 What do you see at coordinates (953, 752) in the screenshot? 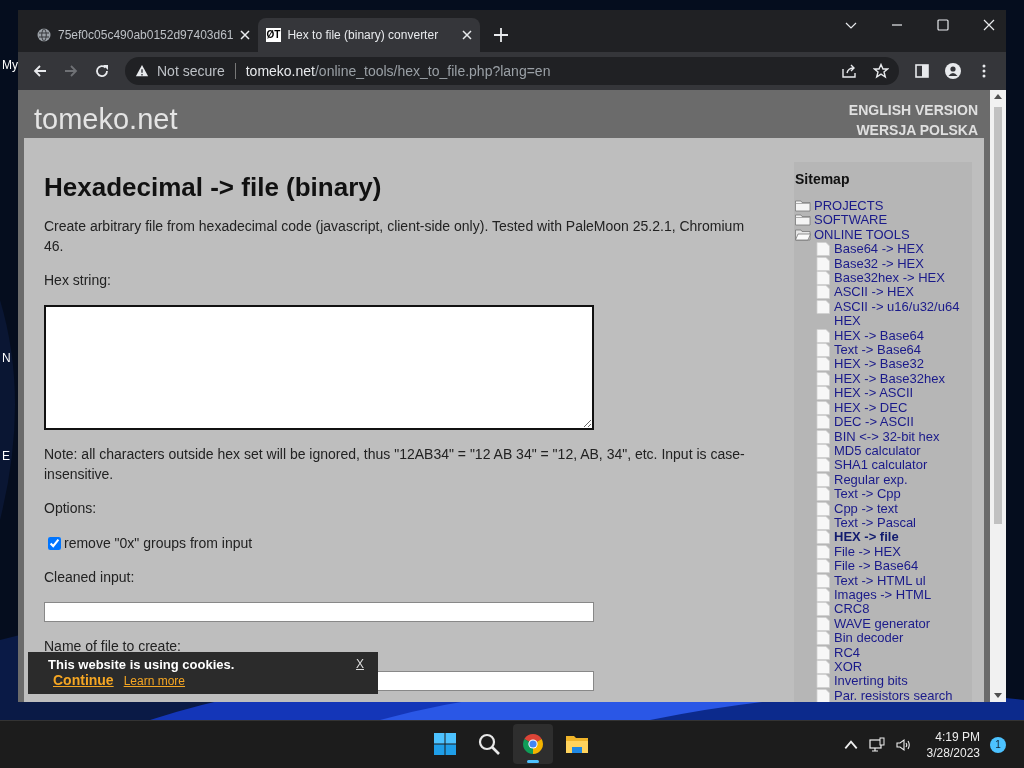
I see `clock-date: 3/28/2023` at bounding box center [953, 752].